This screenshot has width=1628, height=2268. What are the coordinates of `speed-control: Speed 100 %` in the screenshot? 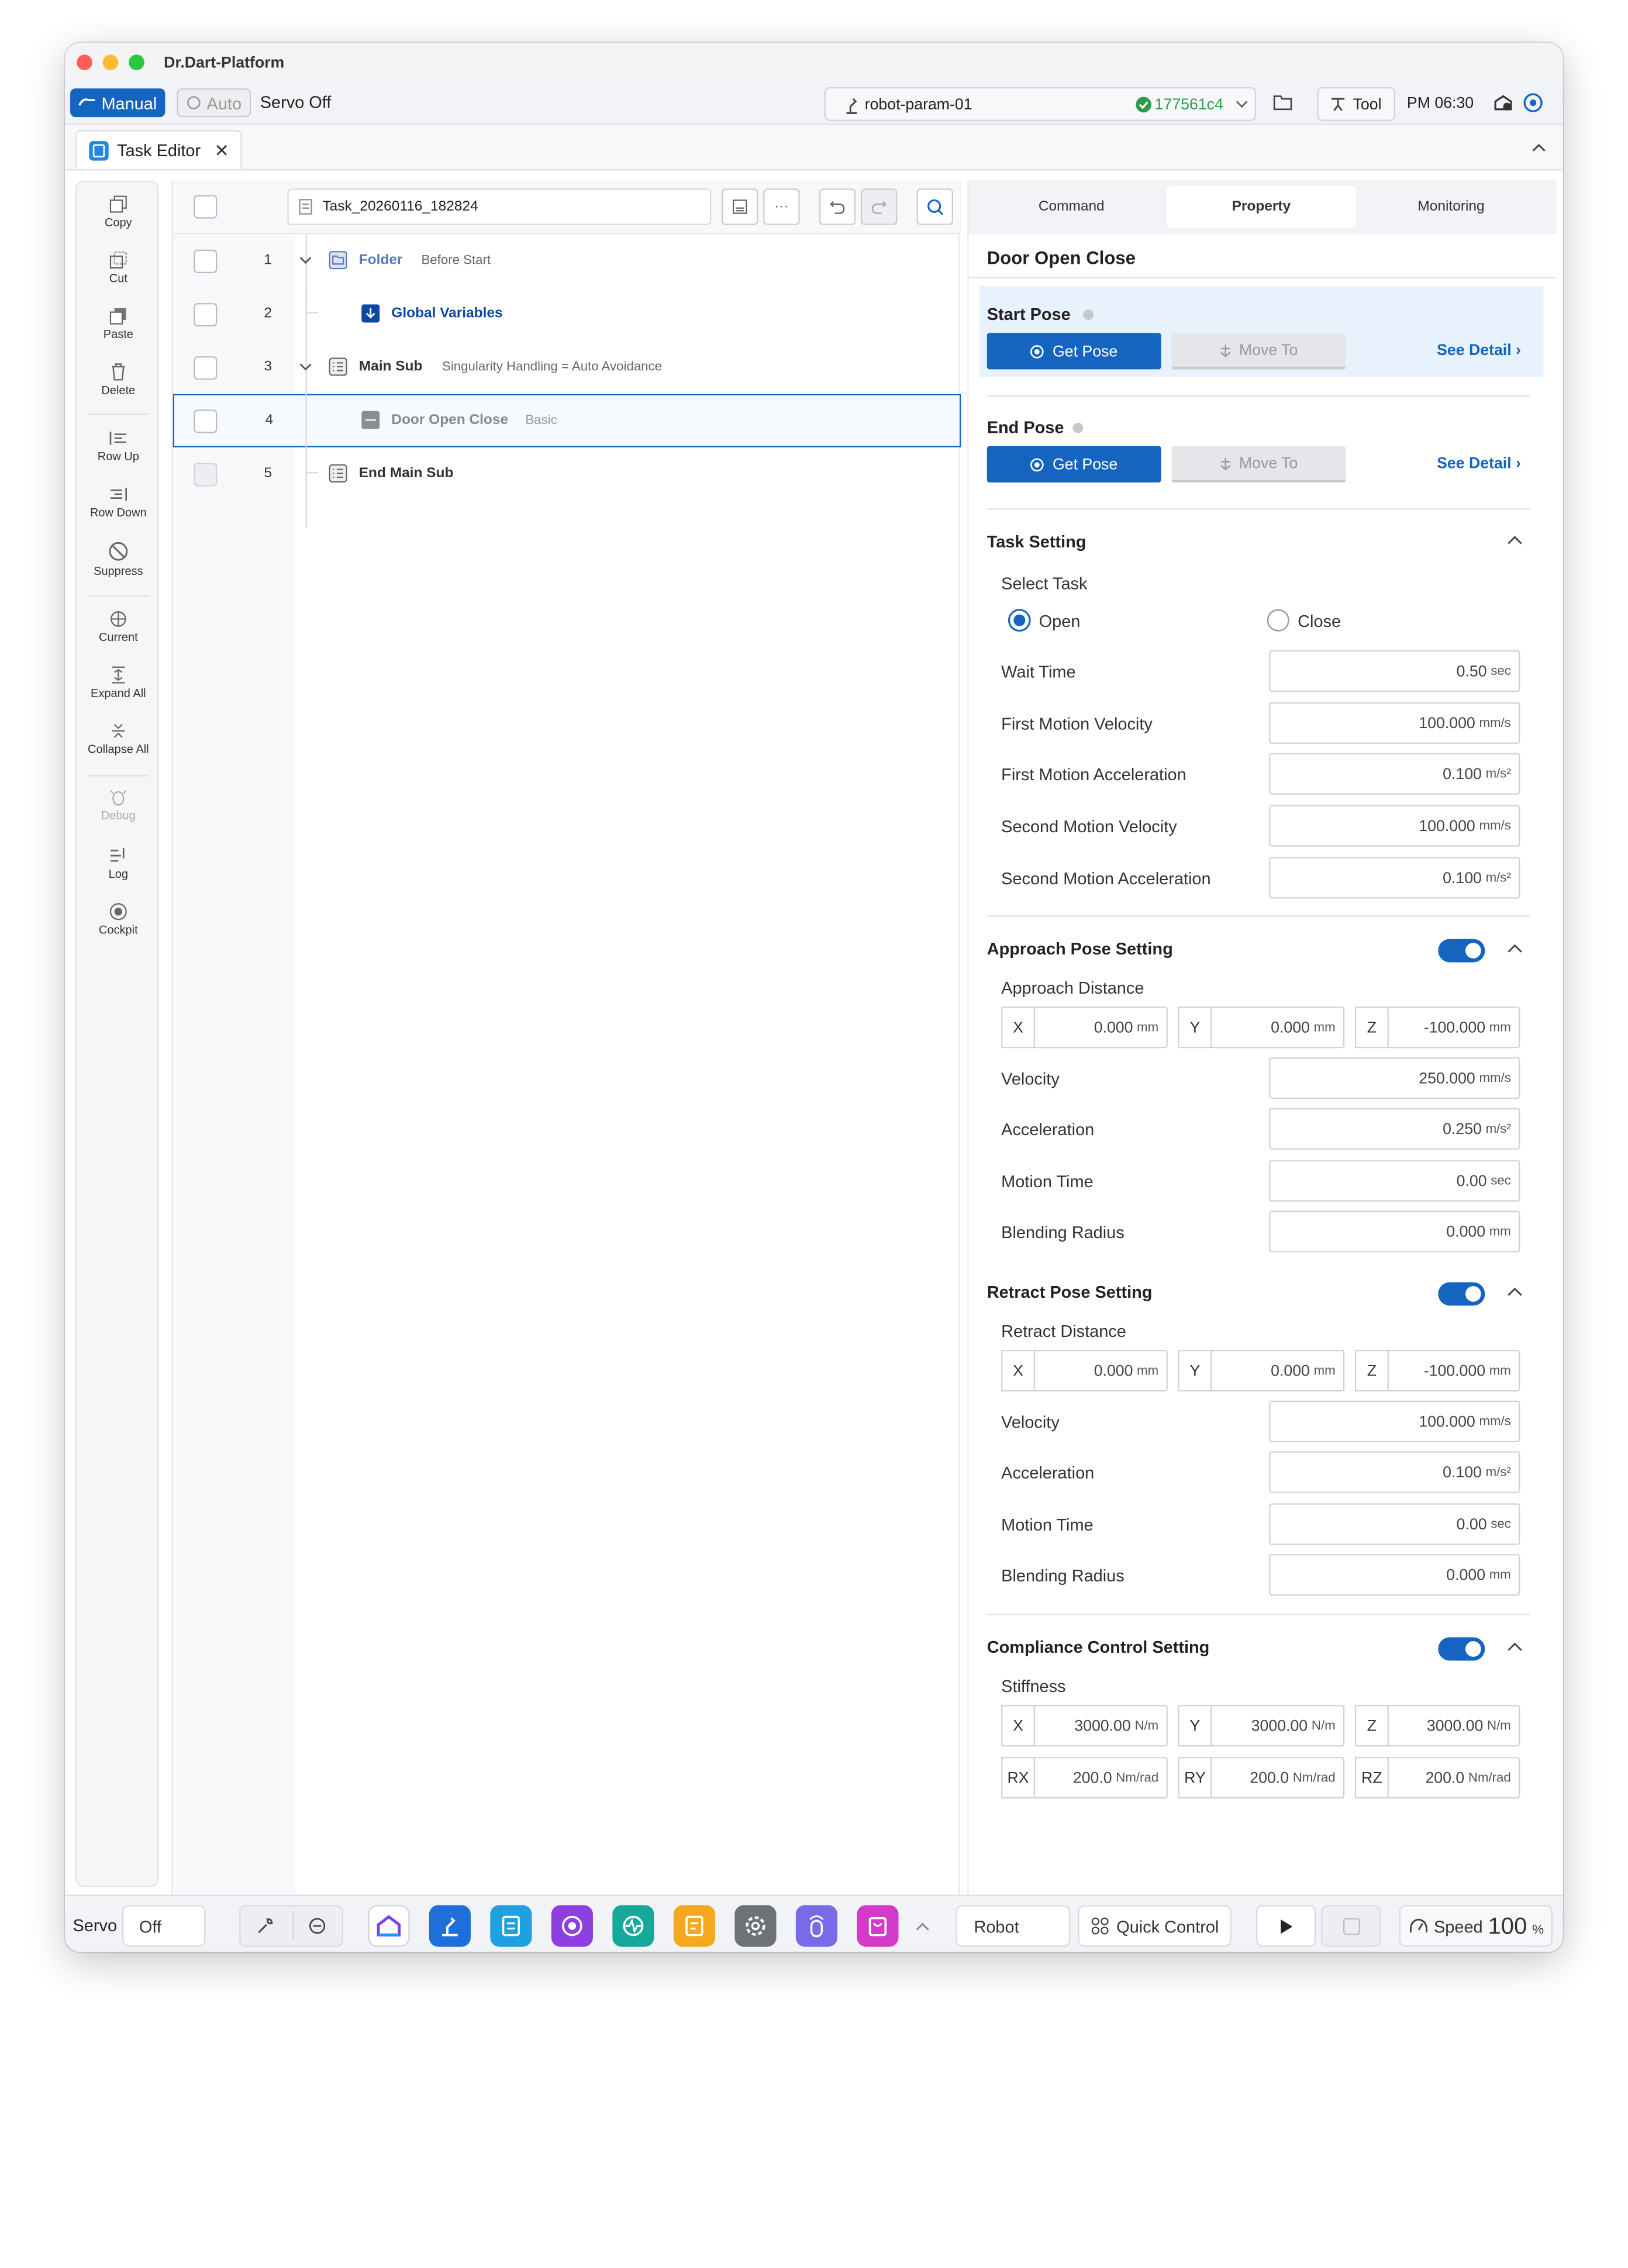 It's located at (1476, 1926).